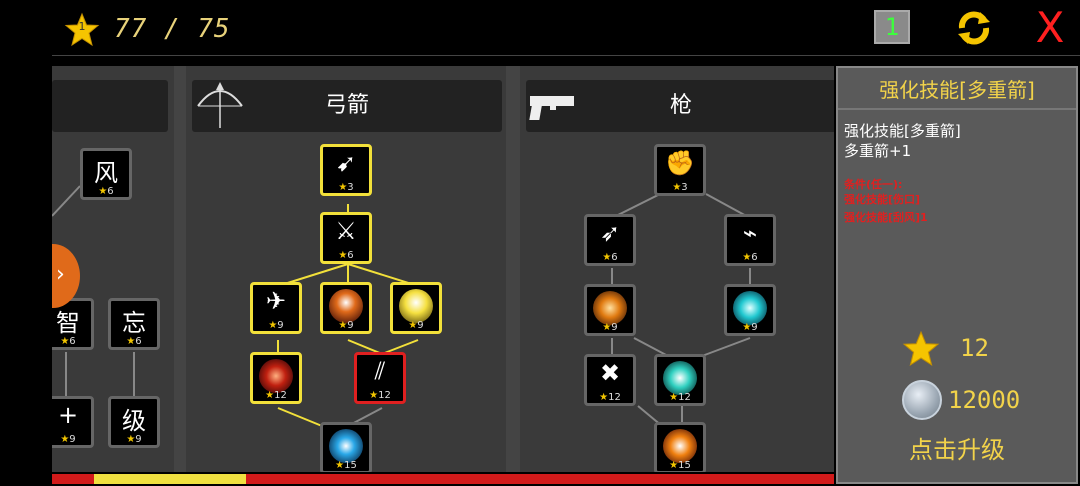  I want to click on skill-node-wind: 风 ★6, so click(106, 174).